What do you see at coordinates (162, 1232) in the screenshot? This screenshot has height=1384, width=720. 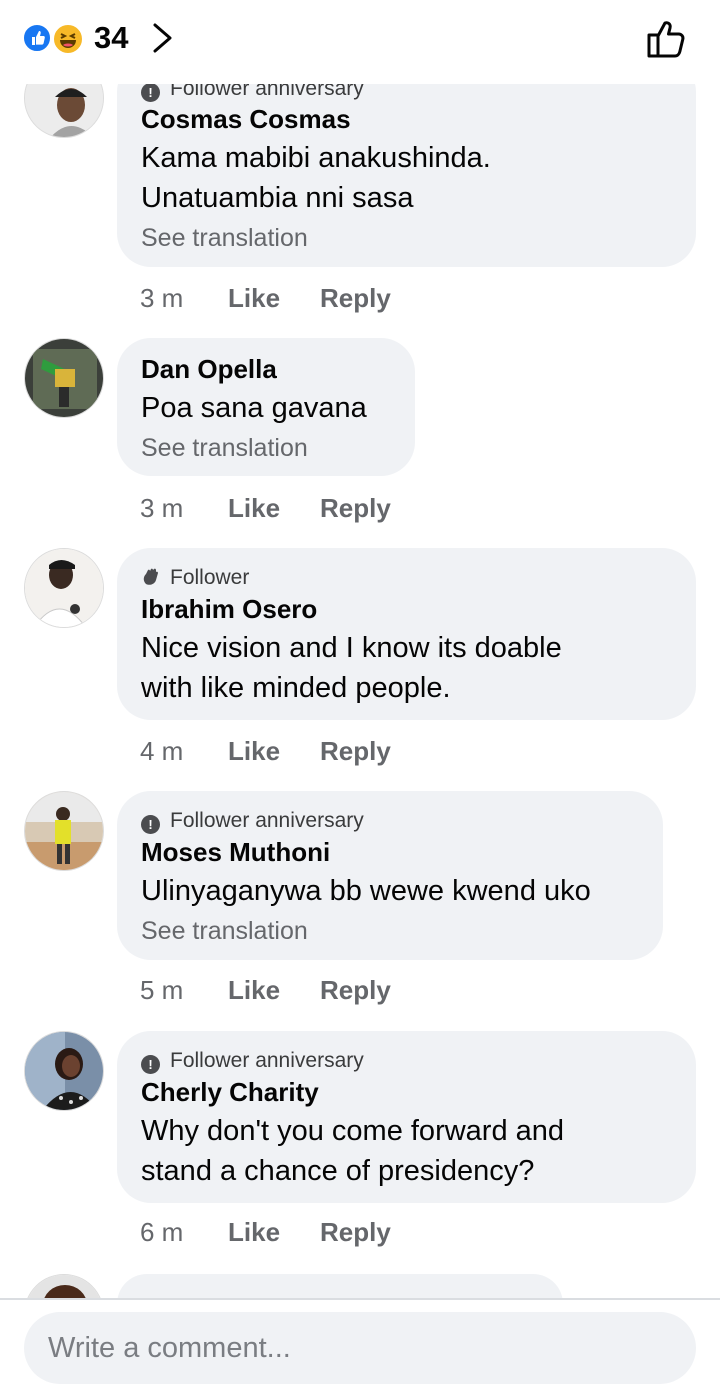 I see `comment-time: 6 m` at bounding box center [162, 1232].